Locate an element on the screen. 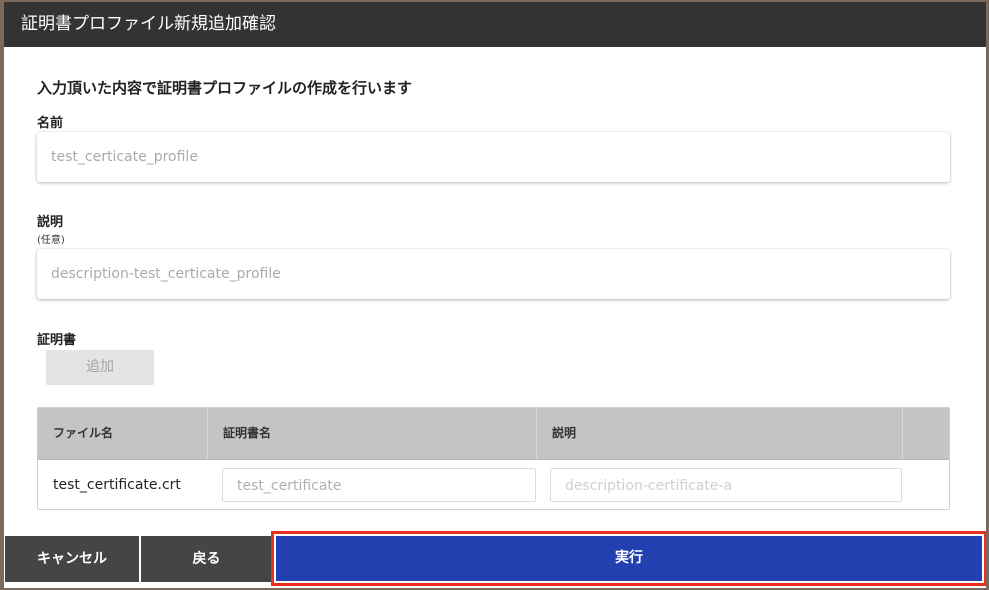 The width and height of the screenshot is (989, 590). dialog-title: 証明書プロファイル新規追加確認 is located at coordinates (495, 24).